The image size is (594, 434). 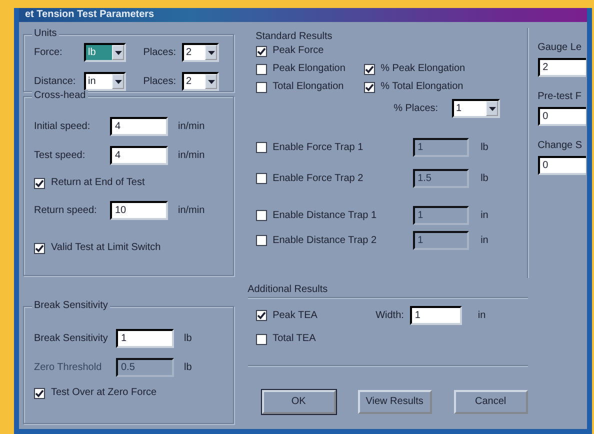 What do you see at coordinates (318, 178) in the screenshot?
I see `checkbox-label: Enable Force Trap 2` at bounding box center [318, 178].